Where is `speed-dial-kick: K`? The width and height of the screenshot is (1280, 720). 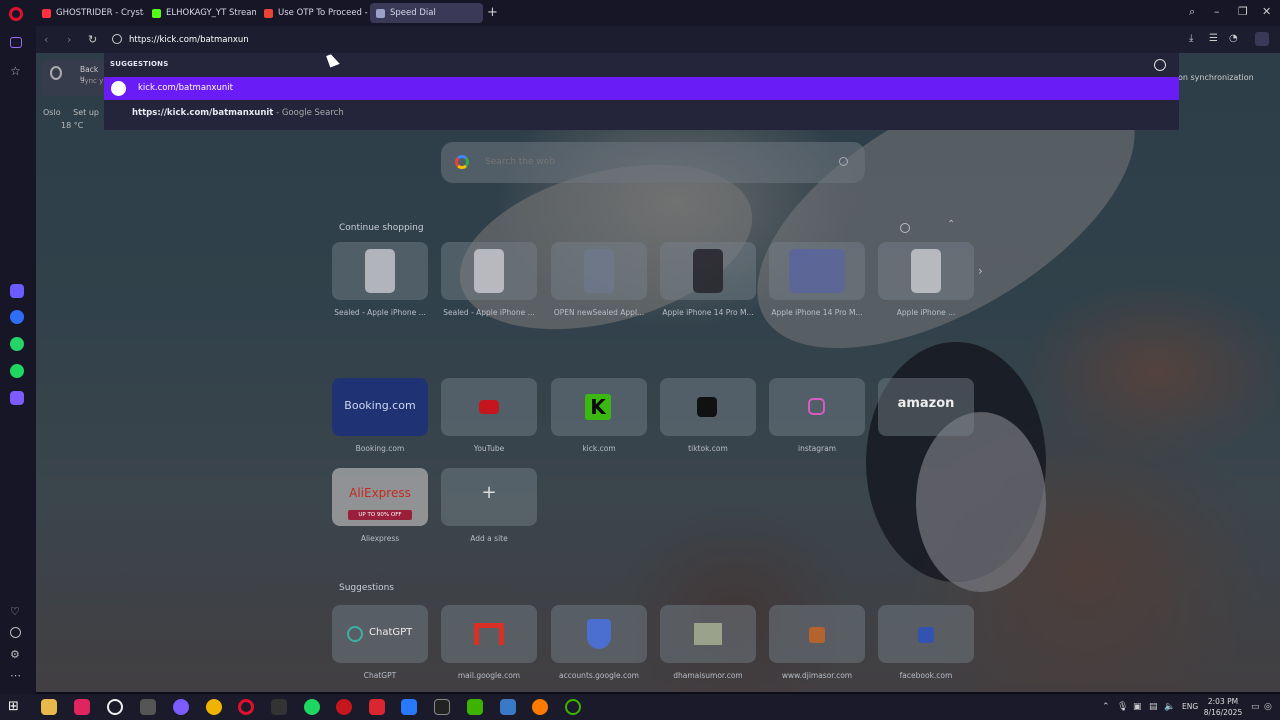
speed-dial-kick: K is located at coordinates (599, 407).